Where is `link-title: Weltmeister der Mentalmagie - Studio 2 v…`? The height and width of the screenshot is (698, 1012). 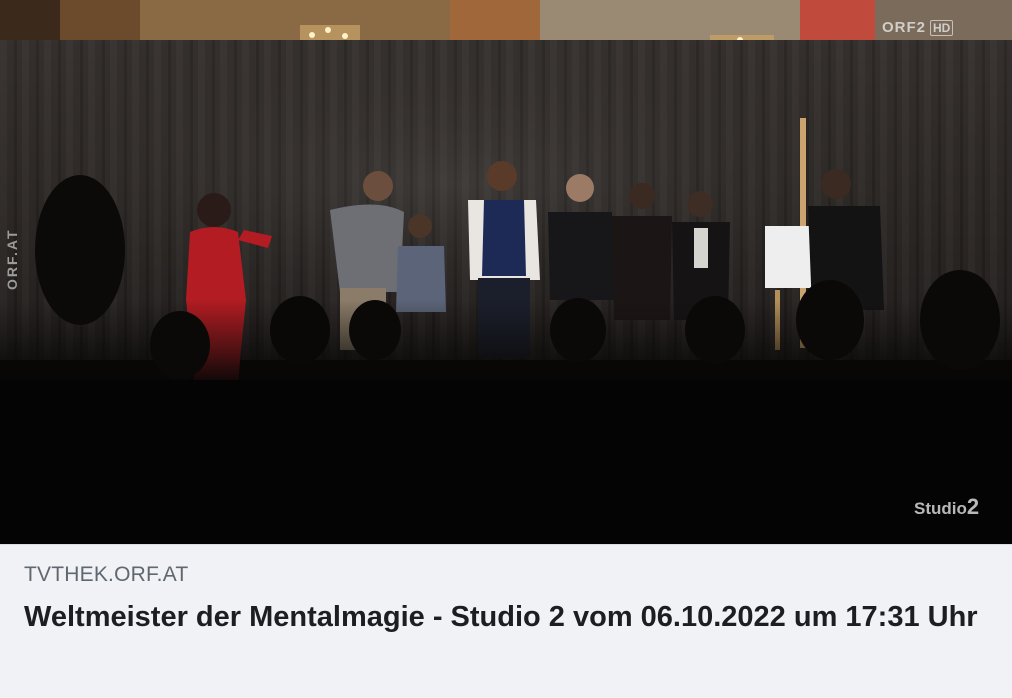 link-title: Weltmeister der Mentalmagie - Studio 2 v… is located at coordinates (504, 617).